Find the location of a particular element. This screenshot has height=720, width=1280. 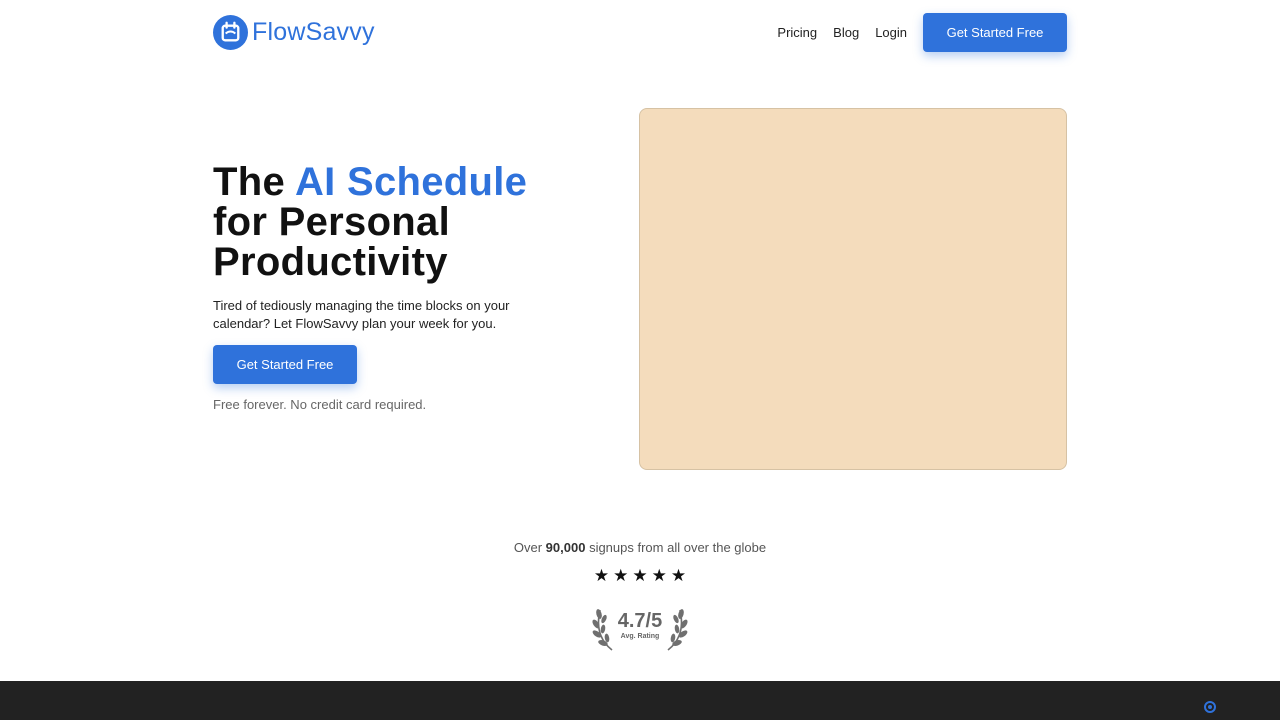

hero-title-line3: Productivity is located at coordinates (330, 262).